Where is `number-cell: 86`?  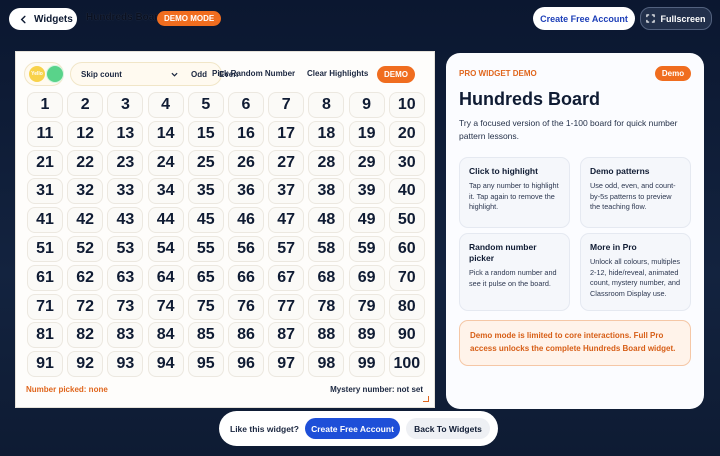
number-cell: 86 is located at coordinates (246, 335).